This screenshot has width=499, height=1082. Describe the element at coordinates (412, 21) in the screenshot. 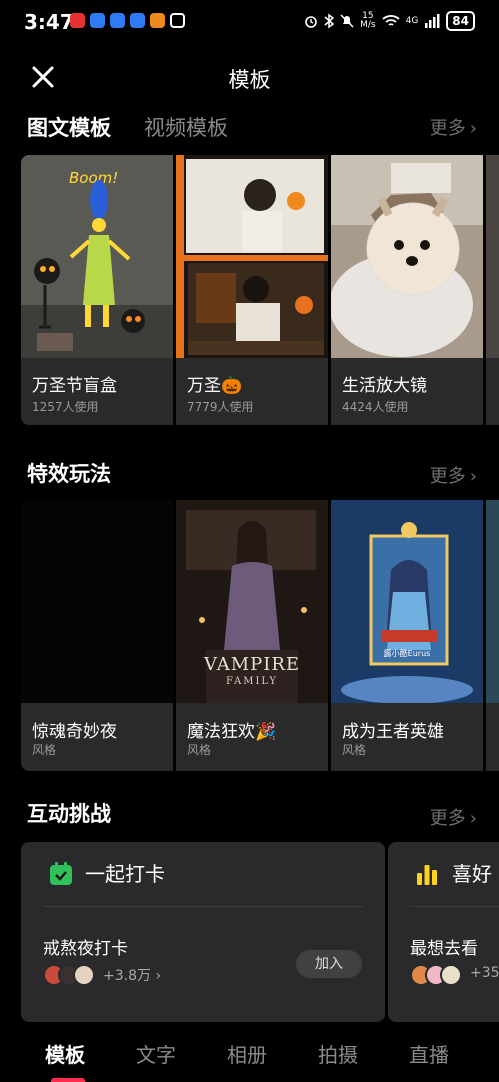

I see `network-type: 4G` at that location.